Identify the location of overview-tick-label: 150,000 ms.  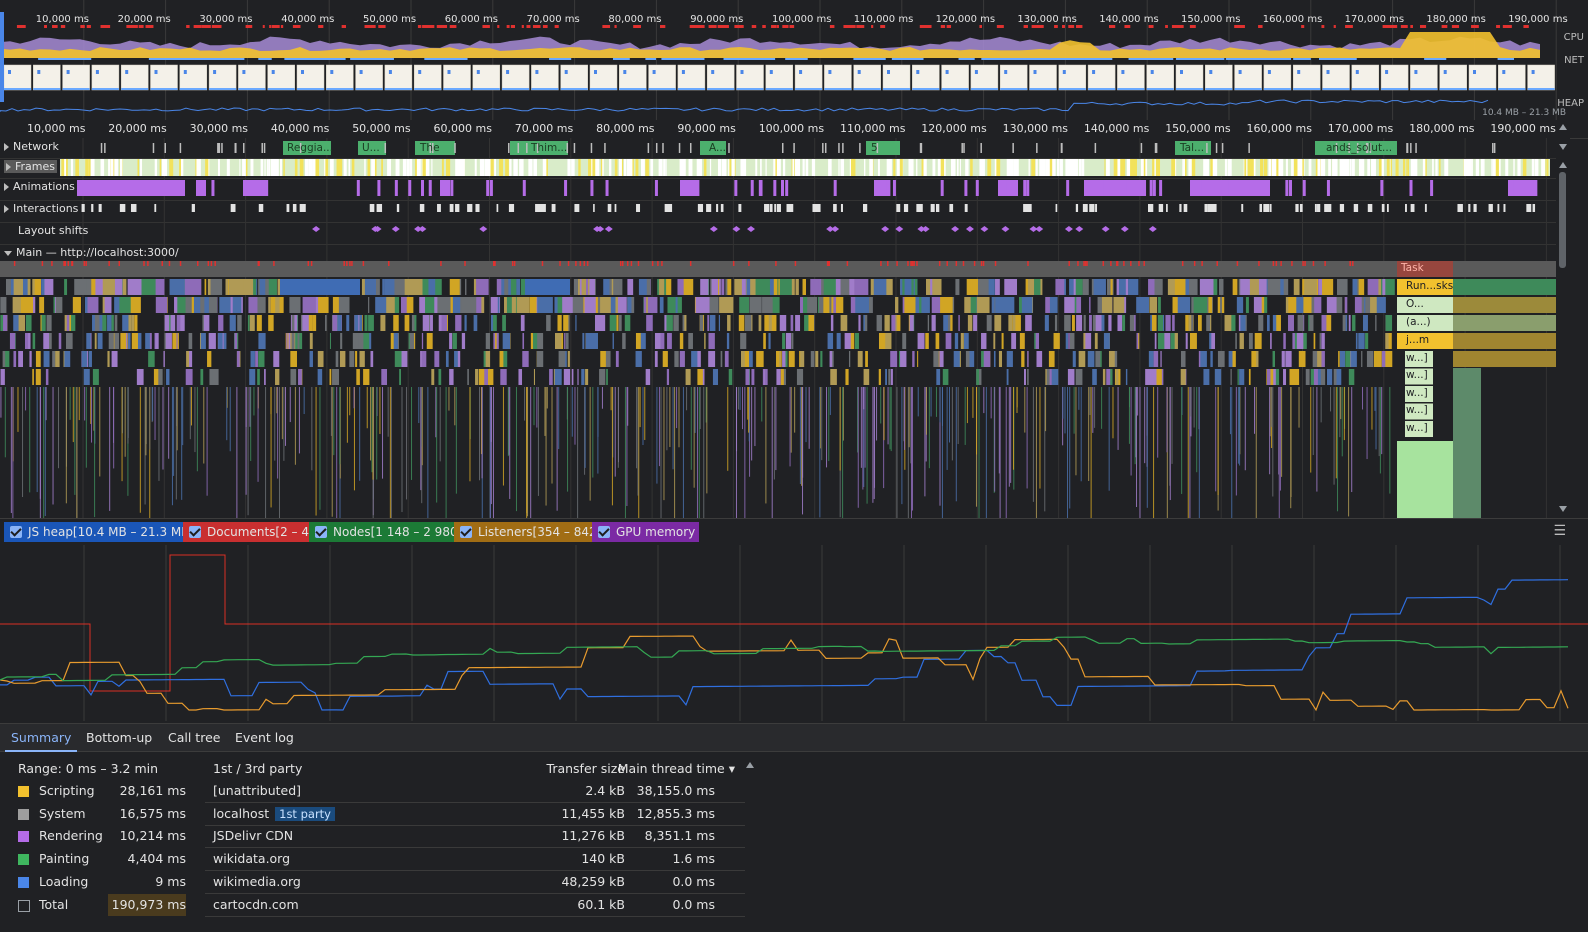
(1211, 19).